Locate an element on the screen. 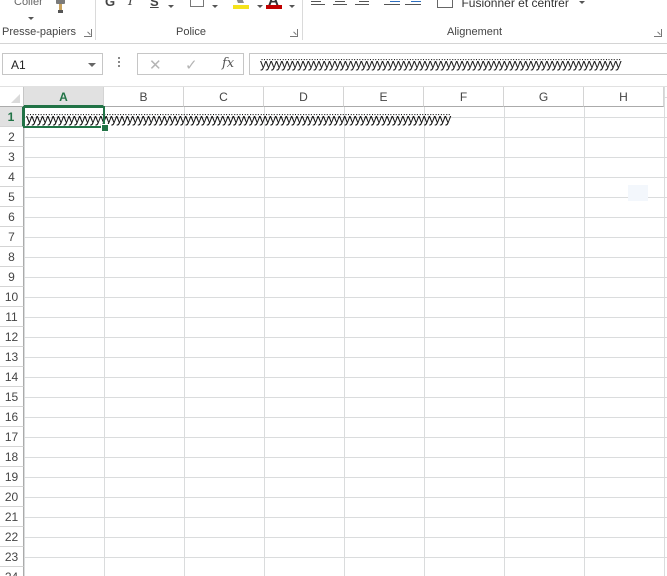  cancel-icon: ✕ is located at coordinates (155, 65).